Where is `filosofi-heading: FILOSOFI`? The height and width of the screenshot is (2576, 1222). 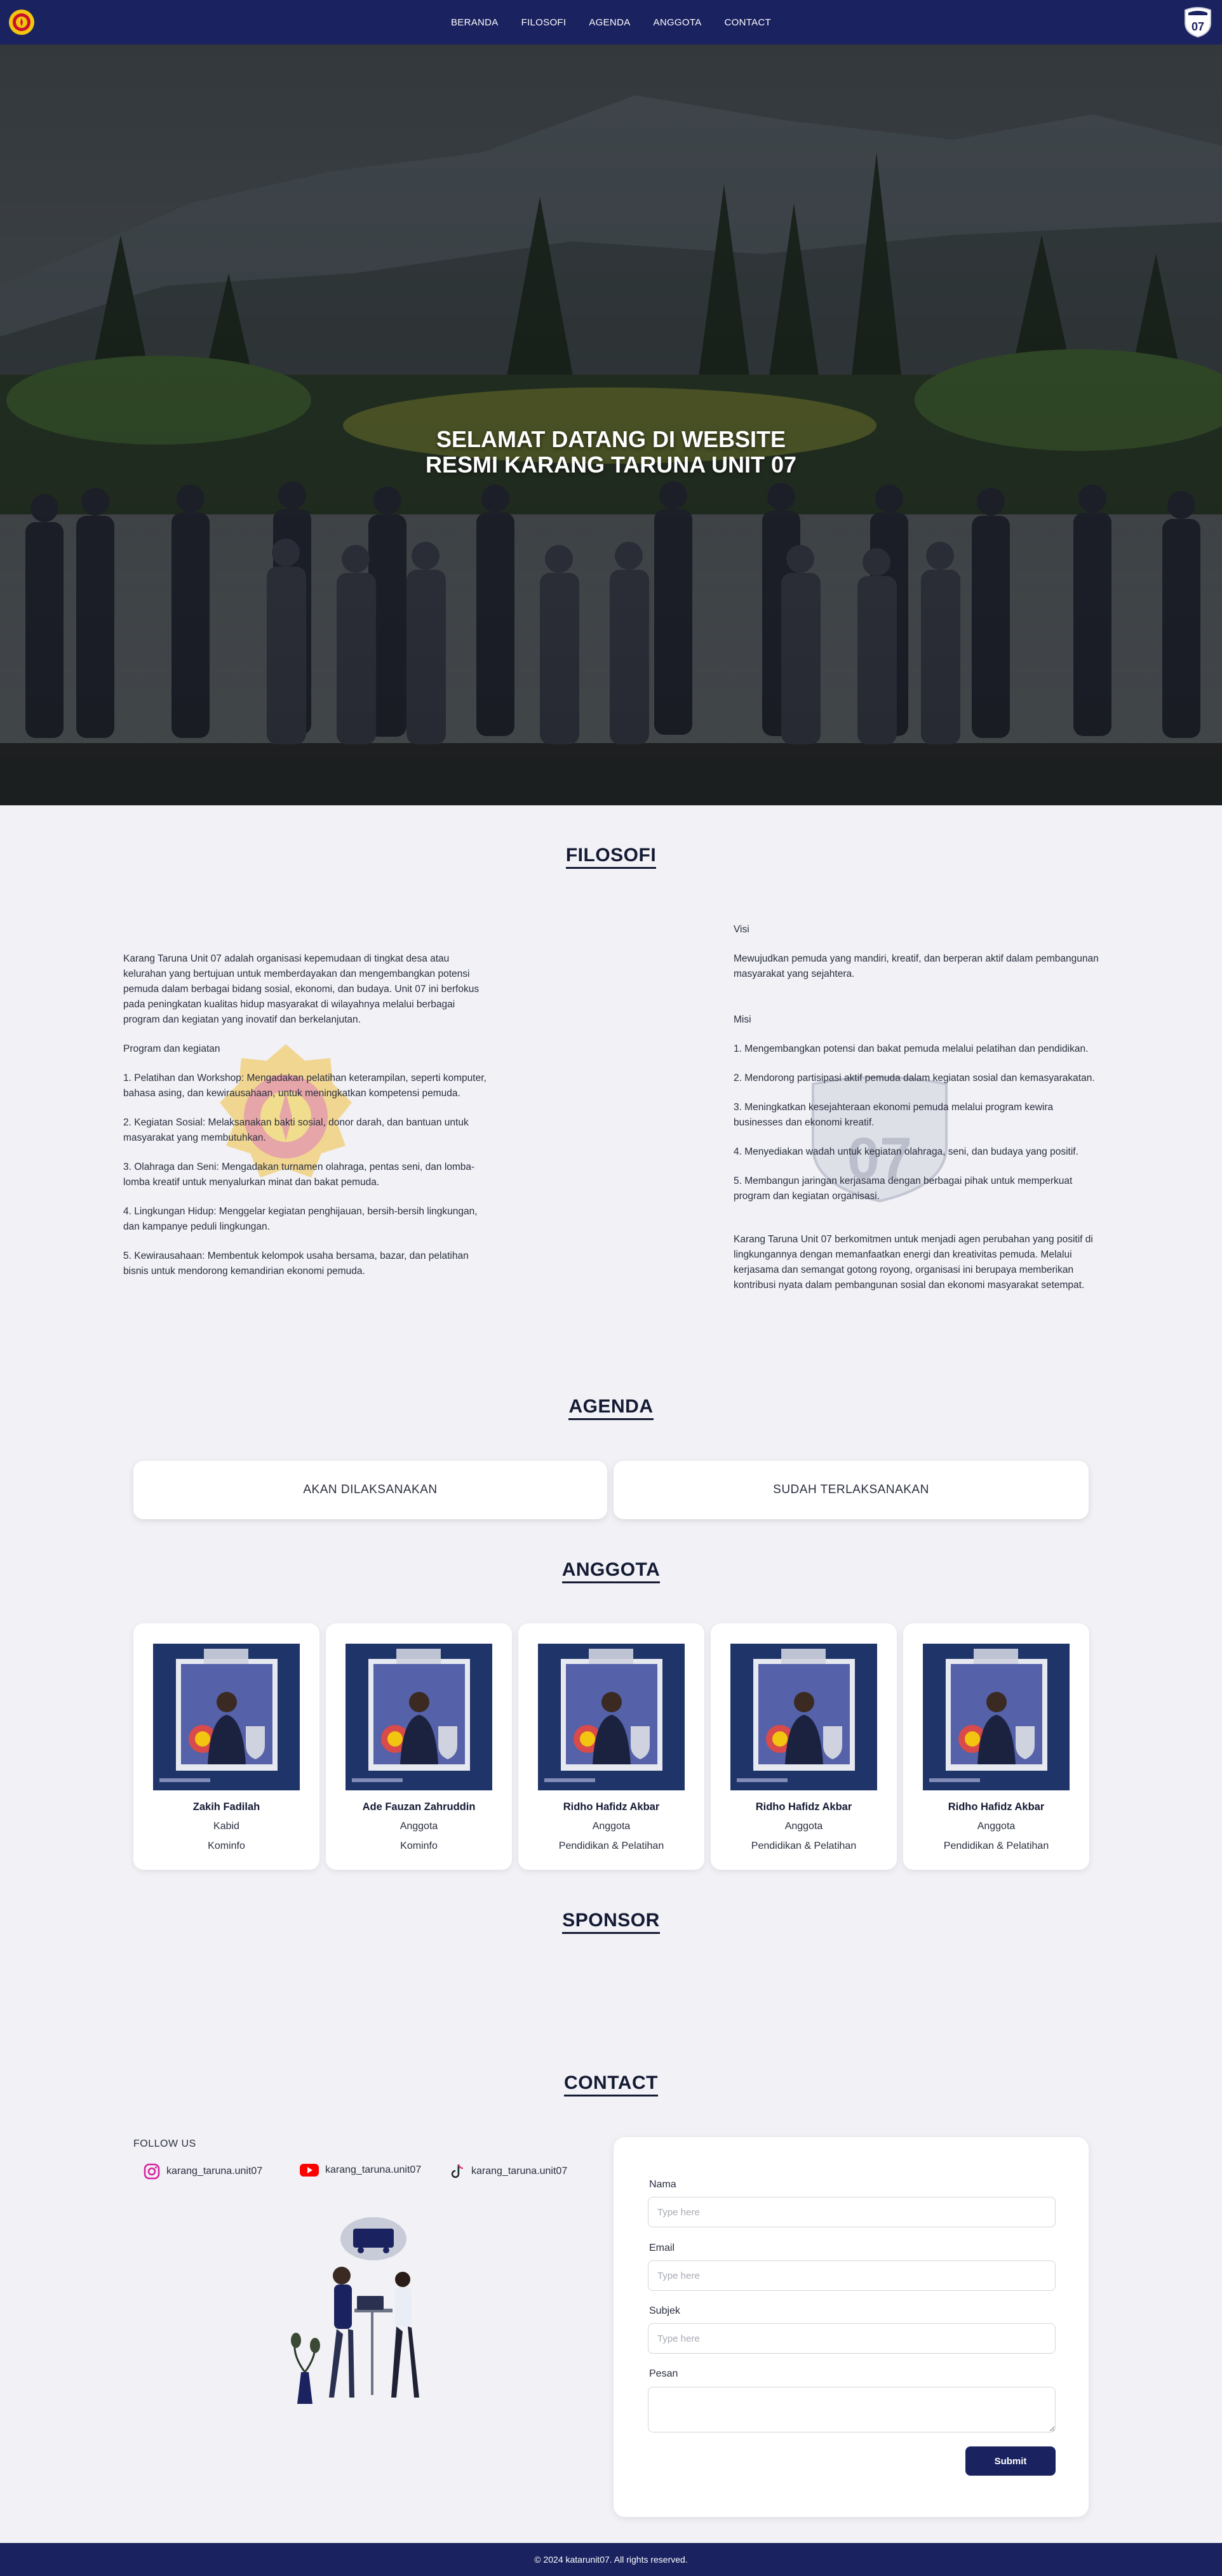 filosofi-heading: FILOSOFI is located at coordinates (611, 857).